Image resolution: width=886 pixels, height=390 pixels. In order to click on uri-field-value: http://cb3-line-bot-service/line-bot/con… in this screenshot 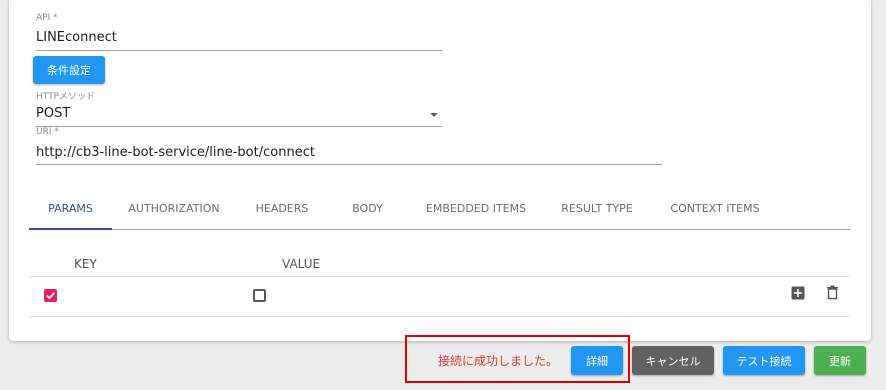, I will do `click(175, 152)`.